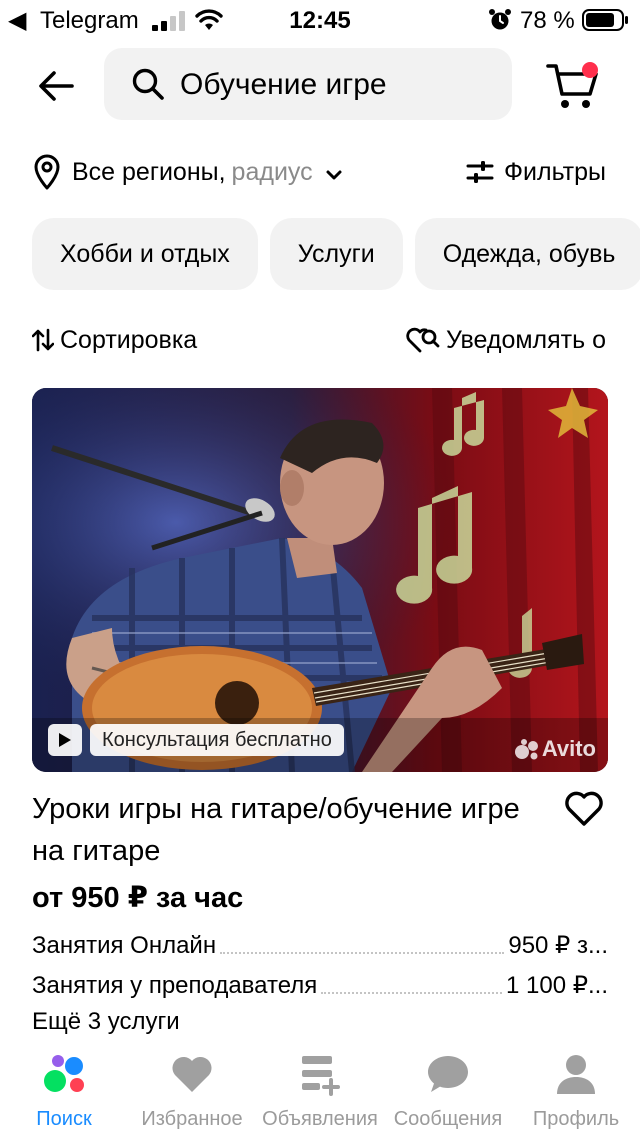 The image size is (640, 1136). What do you see at coordinates (148, 84) in the screenshot?
I see `search-icon` at bounding box center [148, 84].